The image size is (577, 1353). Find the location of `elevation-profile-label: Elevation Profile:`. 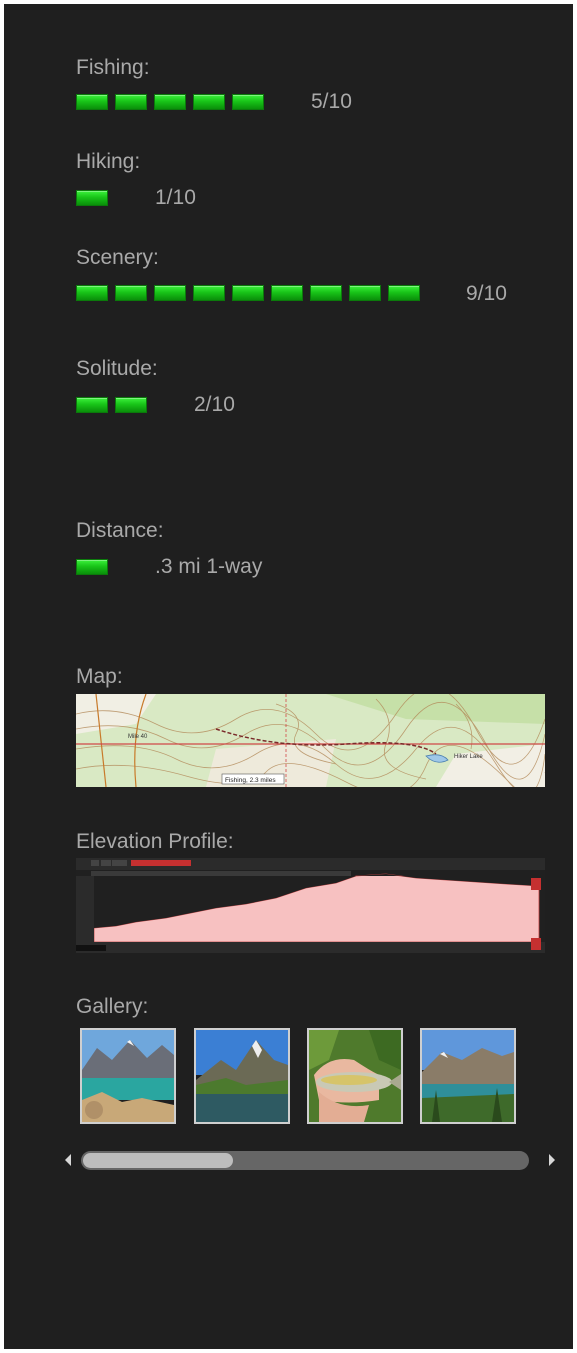

elevation-profile-label: Elevation Profile: is located at coordinates (155, 841).